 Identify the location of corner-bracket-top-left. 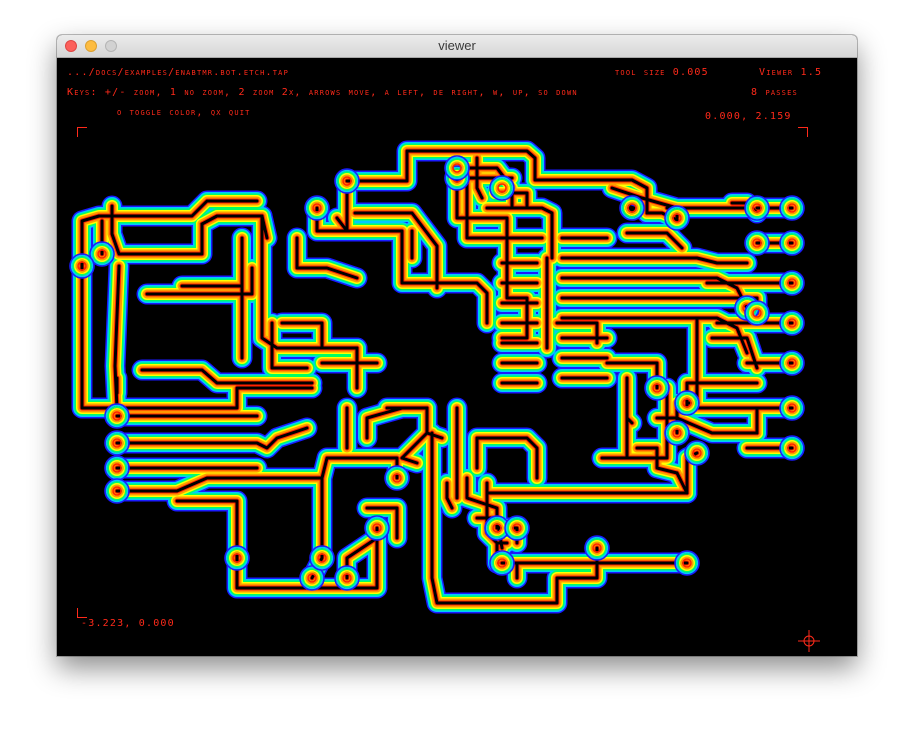
(82, 132).